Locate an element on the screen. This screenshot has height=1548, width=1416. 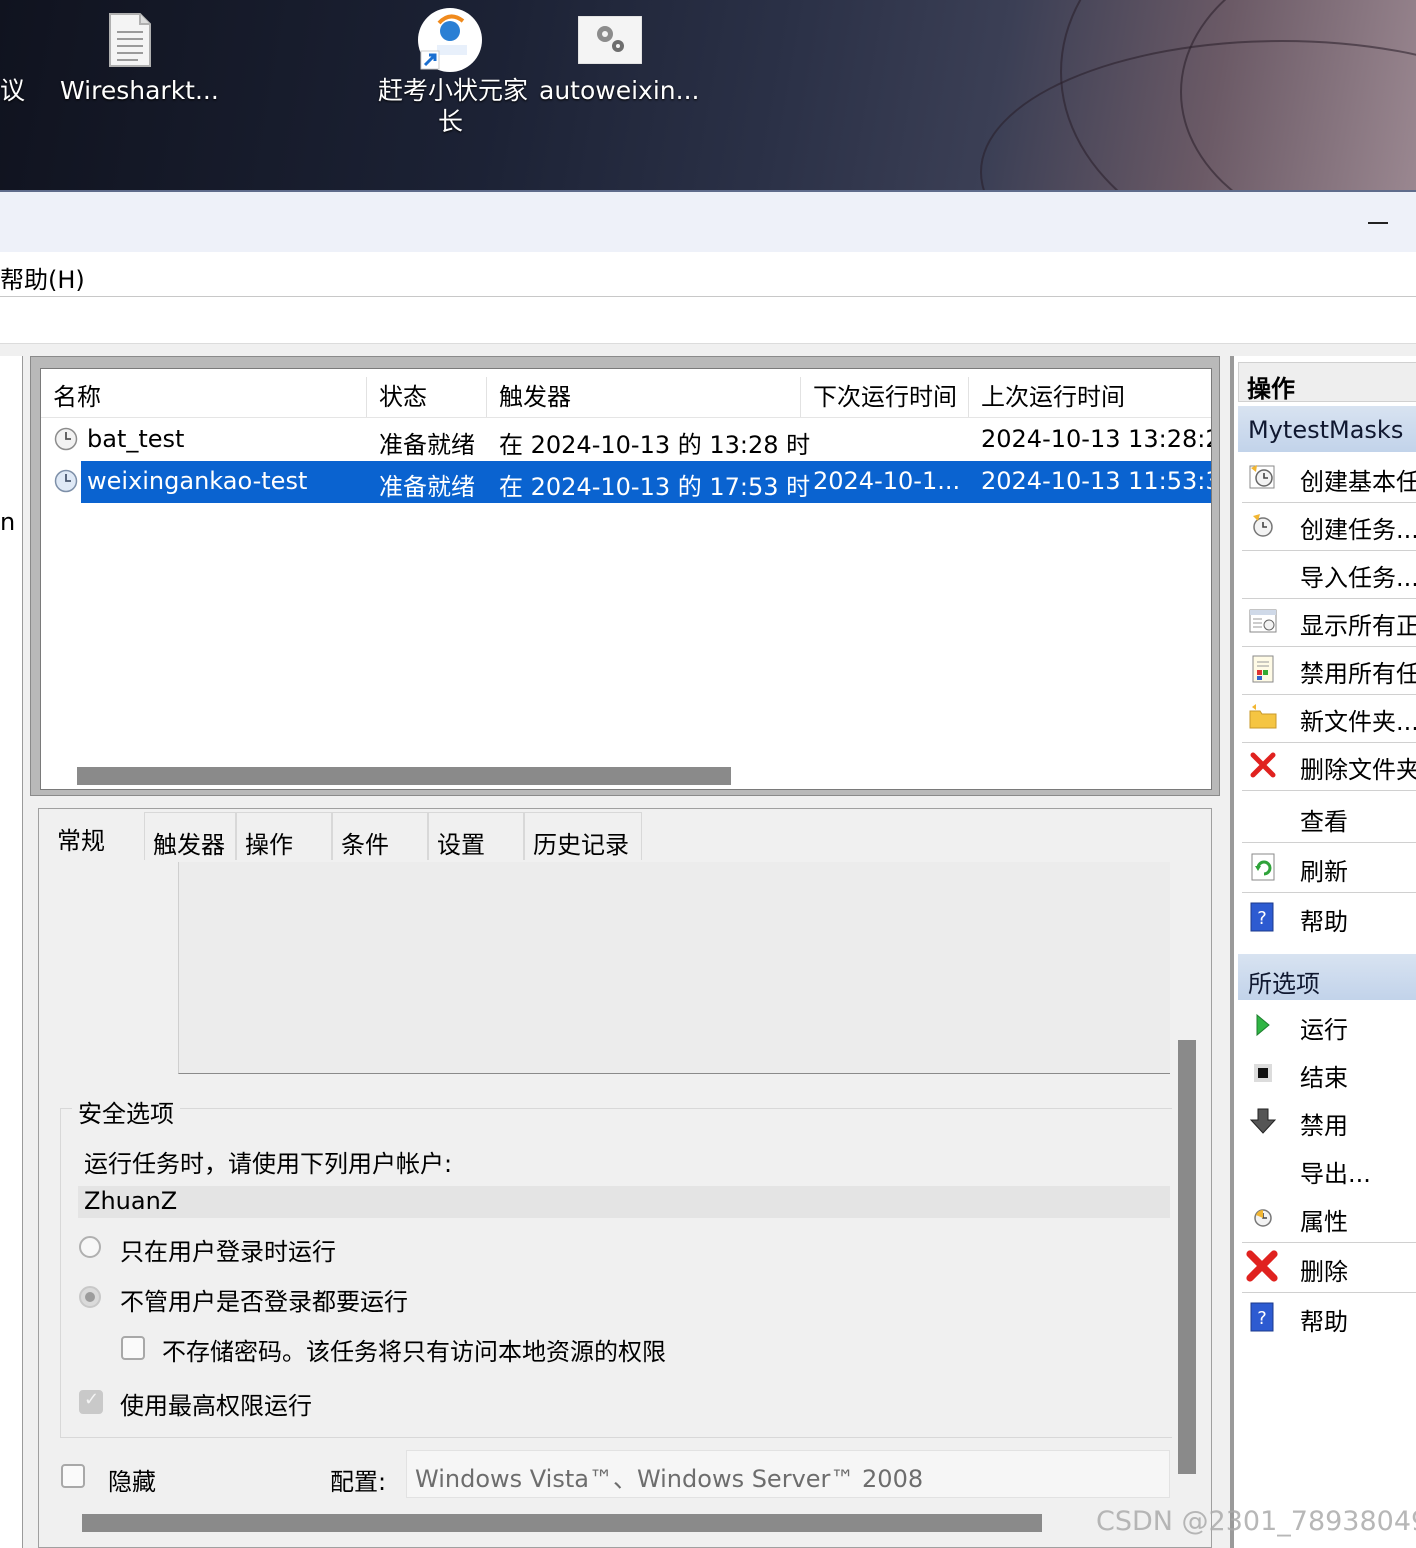
task-last-run: 2024-10-13 13:28:20 is located at coordinates (1096, 439).